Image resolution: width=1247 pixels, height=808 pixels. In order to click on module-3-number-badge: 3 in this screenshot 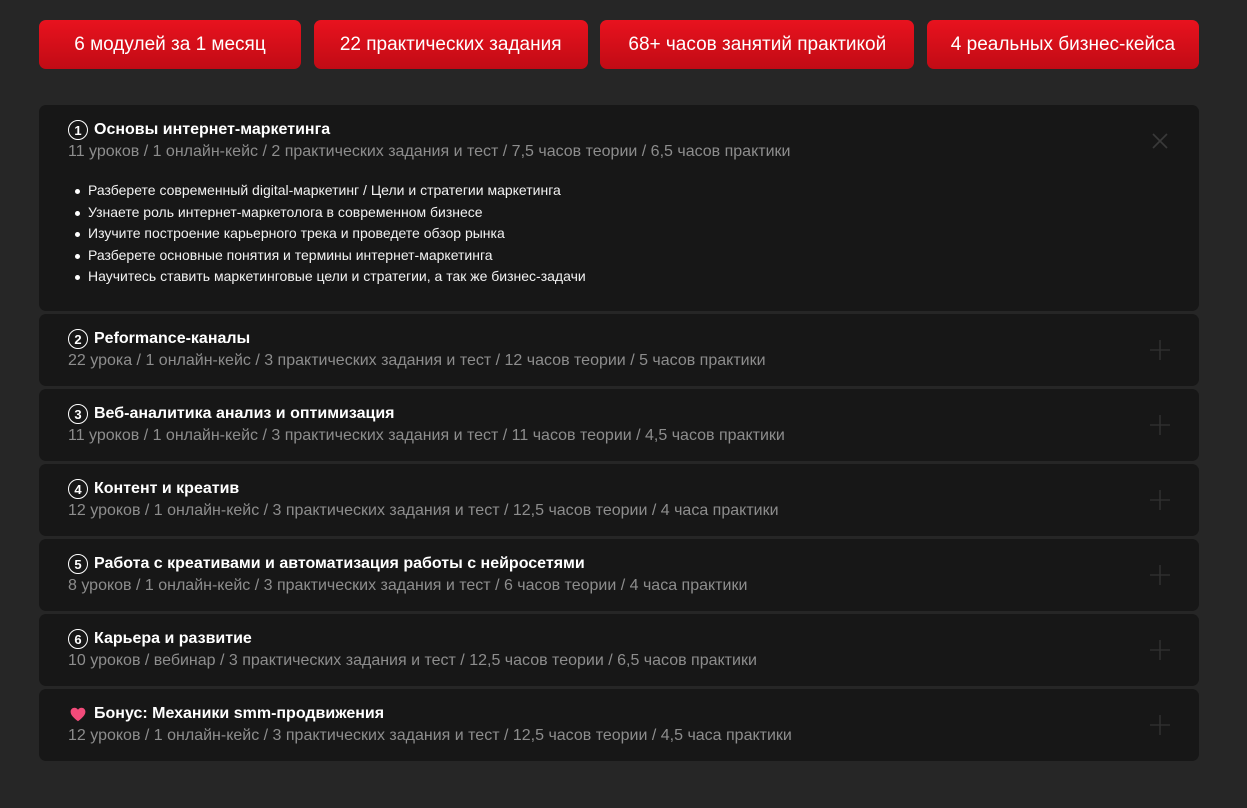, I will do `click(78, 414)`.